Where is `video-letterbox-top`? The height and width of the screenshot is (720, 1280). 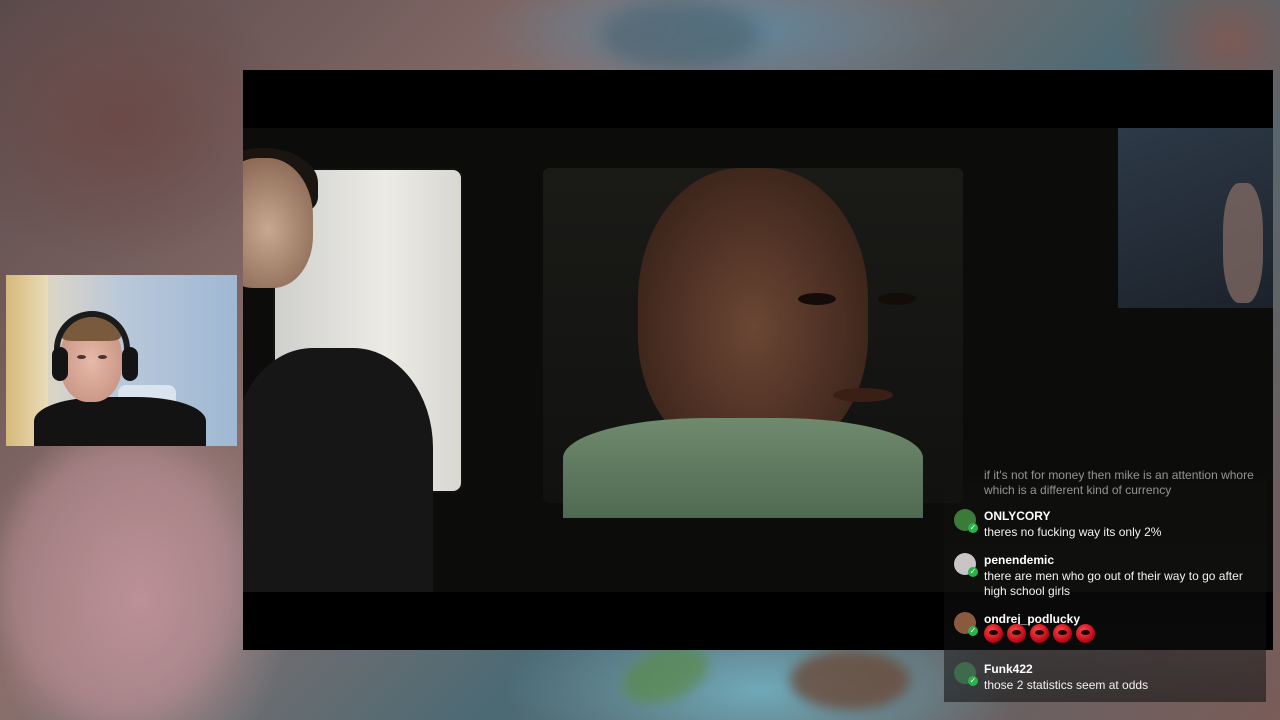 video-letterbox-top is located at coordinates (758, 99).